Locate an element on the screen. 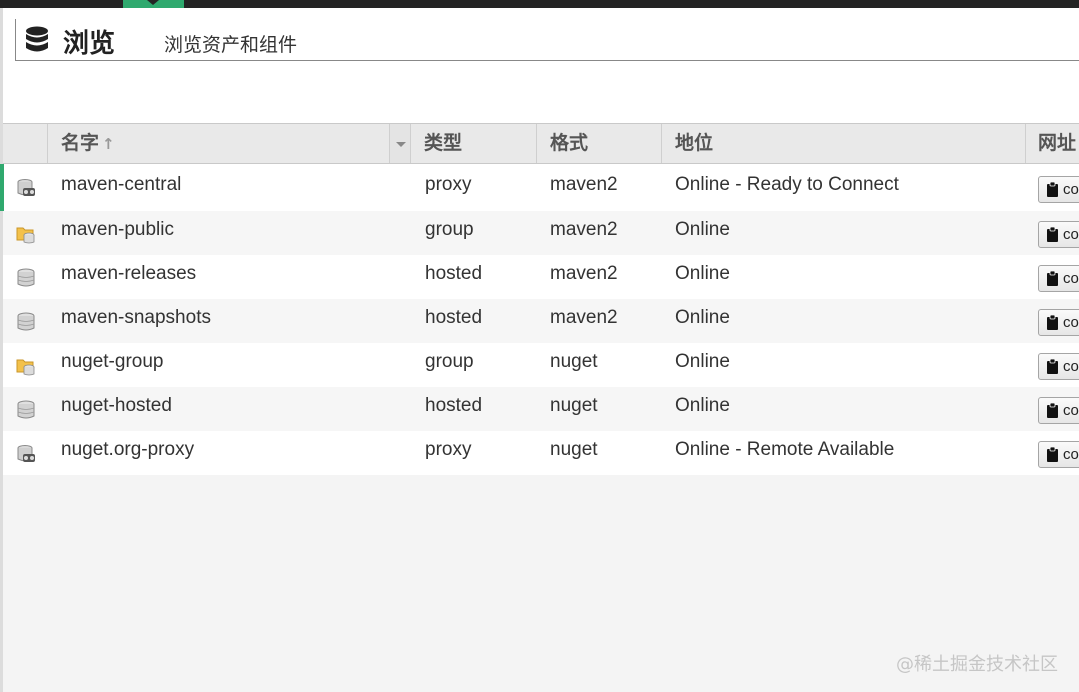 Image resolution: width=1079 pixels, height=692 pixels. repo-name-cell: maven-public is located at coordinates (230, 233).